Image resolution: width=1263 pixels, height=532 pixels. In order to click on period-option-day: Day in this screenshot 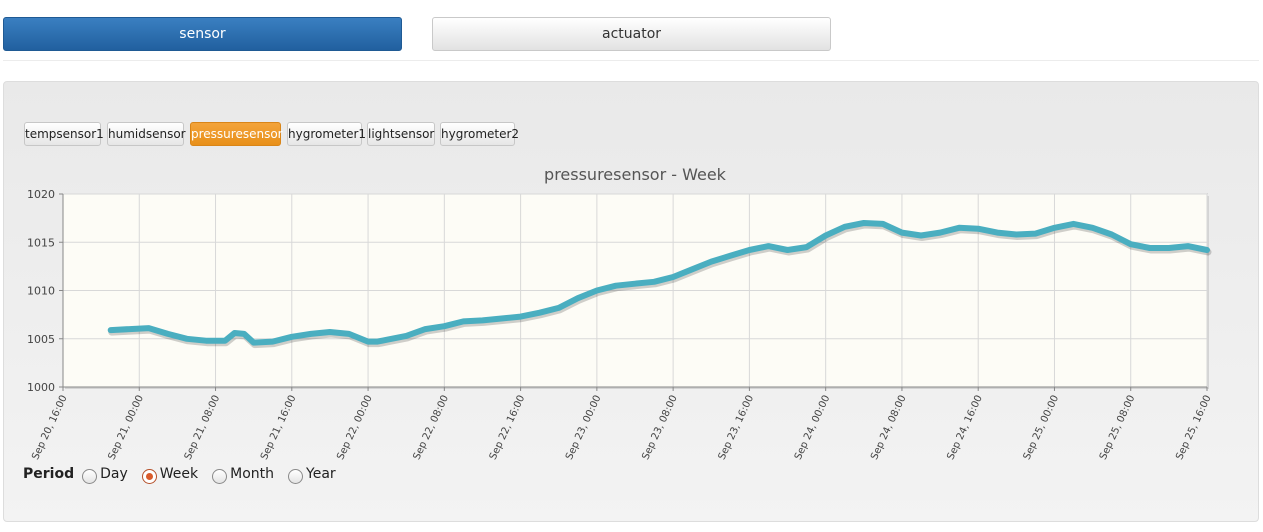, I will do `click(105, 475)`.